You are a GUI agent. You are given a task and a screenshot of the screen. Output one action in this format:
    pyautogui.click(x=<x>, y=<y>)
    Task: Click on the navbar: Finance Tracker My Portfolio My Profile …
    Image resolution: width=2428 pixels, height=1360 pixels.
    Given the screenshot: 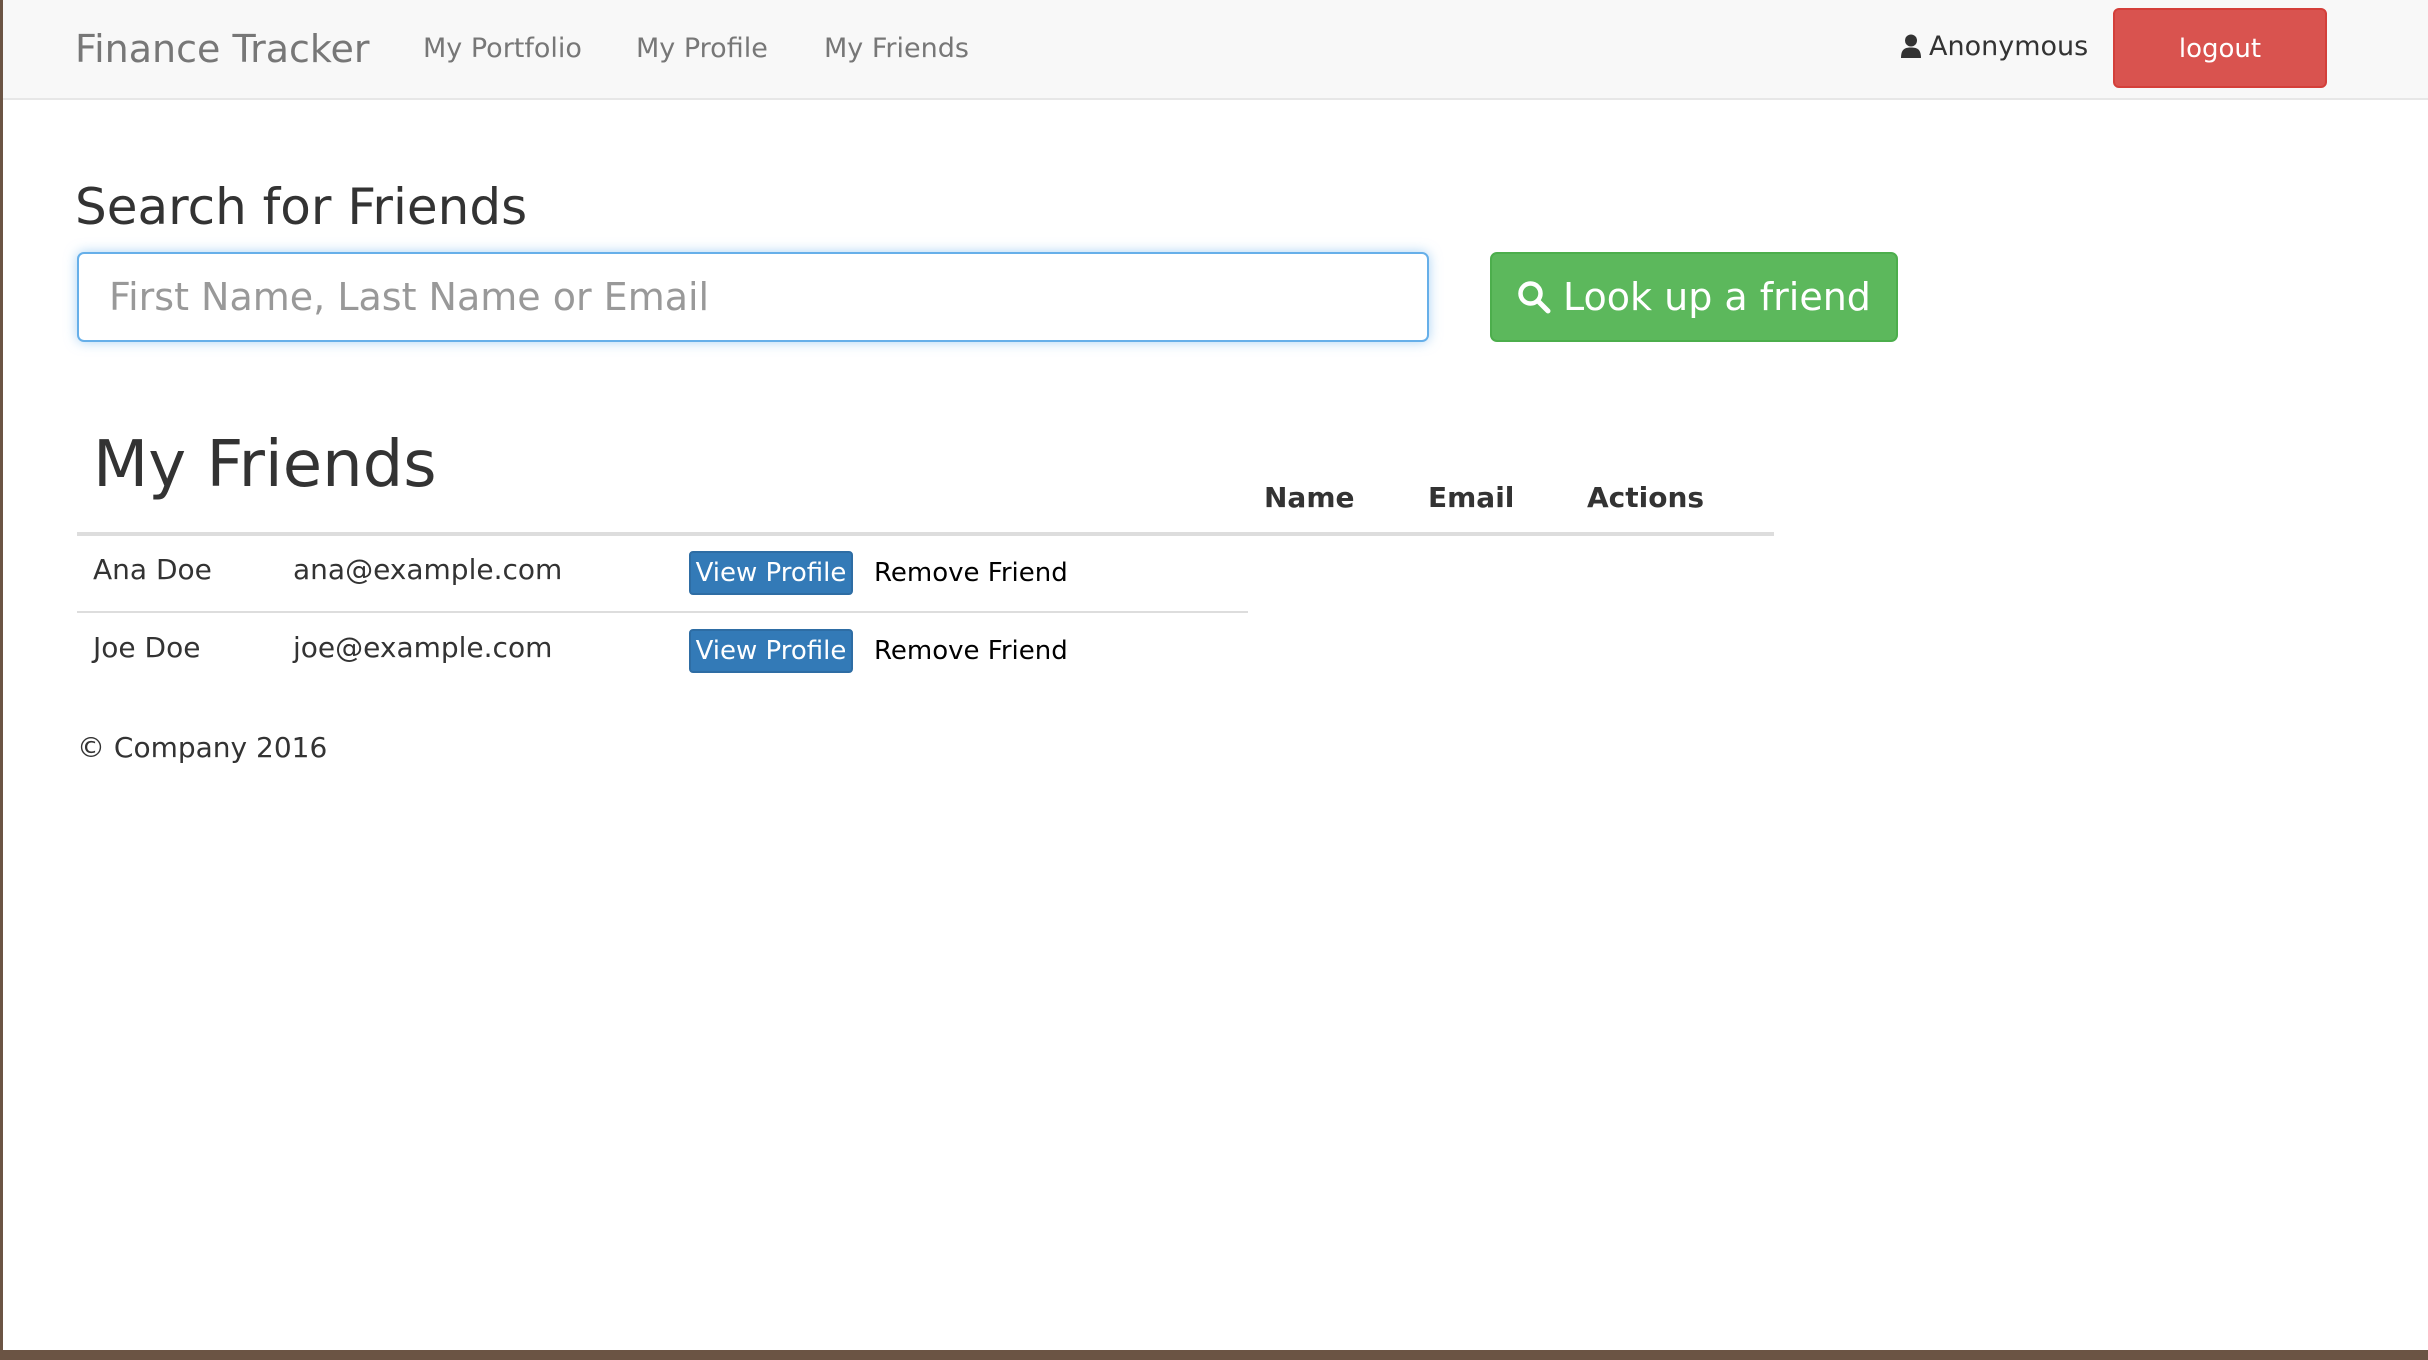 What is the action you would take?
    pyautogui.click(x=1215, y=50)
    